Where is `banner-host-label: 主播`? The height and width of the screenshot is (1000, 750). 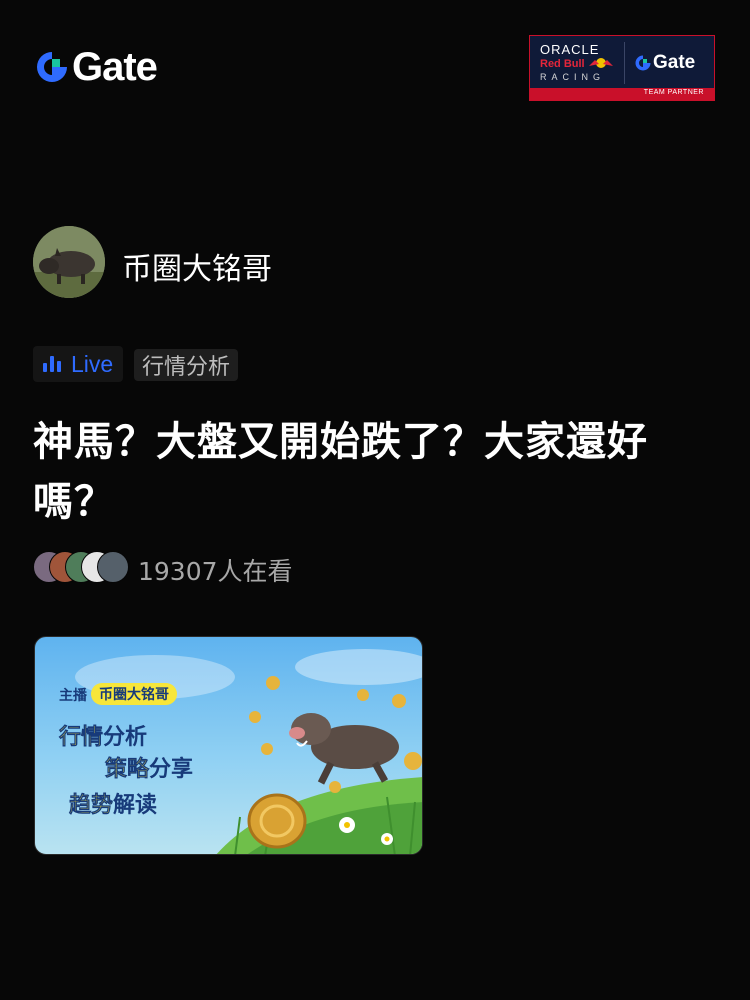
banner-host-label: 主播 is located at coordinates (73, 696).